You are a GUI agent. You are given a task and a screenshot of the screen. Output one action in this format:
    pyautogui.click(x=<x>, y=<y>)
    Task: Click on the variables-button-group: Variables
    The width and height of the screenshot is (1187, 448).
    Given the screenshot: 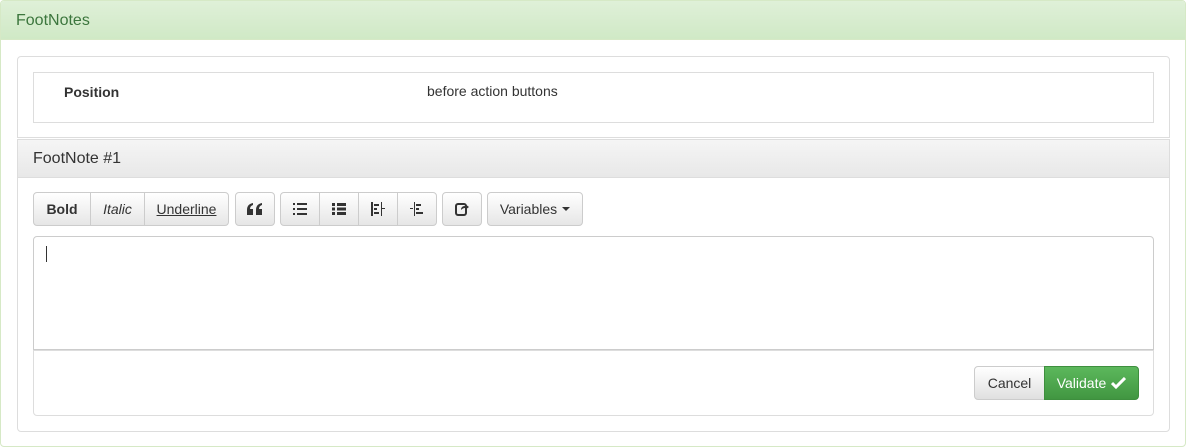 What is the action you would take?
    pyautogui.click(x=535, y=209)
    